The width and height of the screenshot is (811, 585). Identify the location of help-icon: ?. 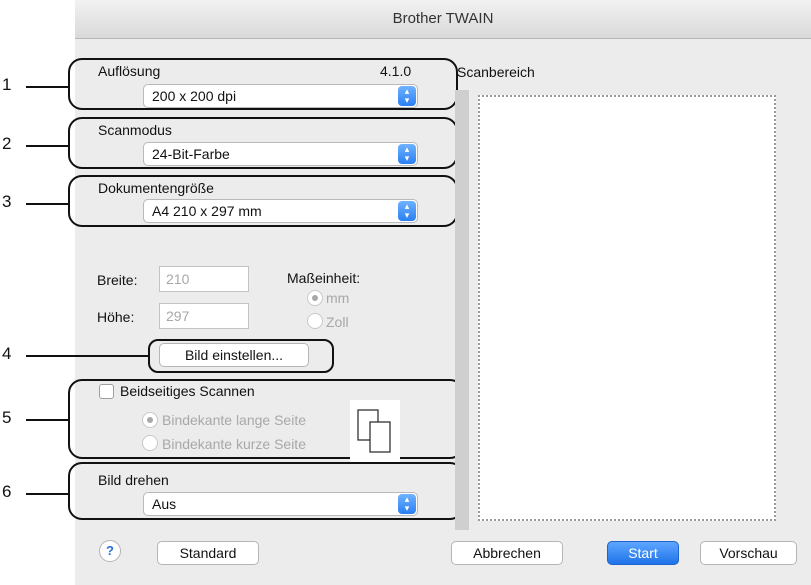
(110, 551).